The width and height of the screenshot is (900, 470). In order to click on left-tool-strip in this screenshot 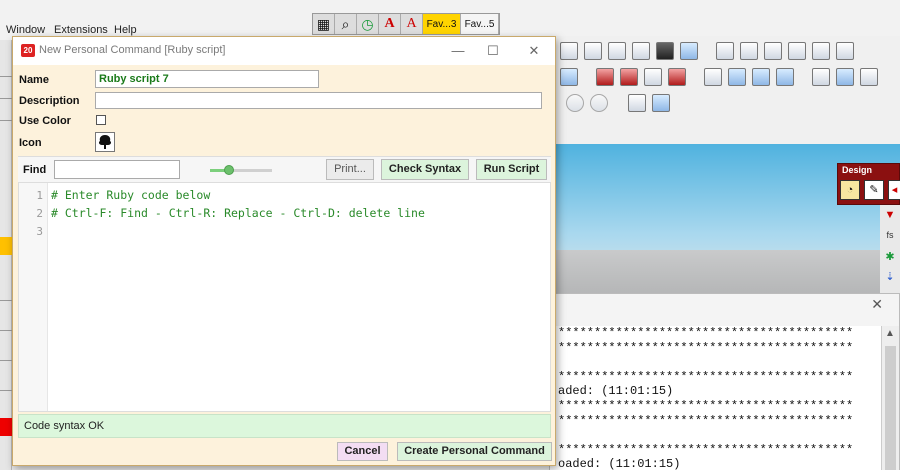, I will do `click(6, 255)`.